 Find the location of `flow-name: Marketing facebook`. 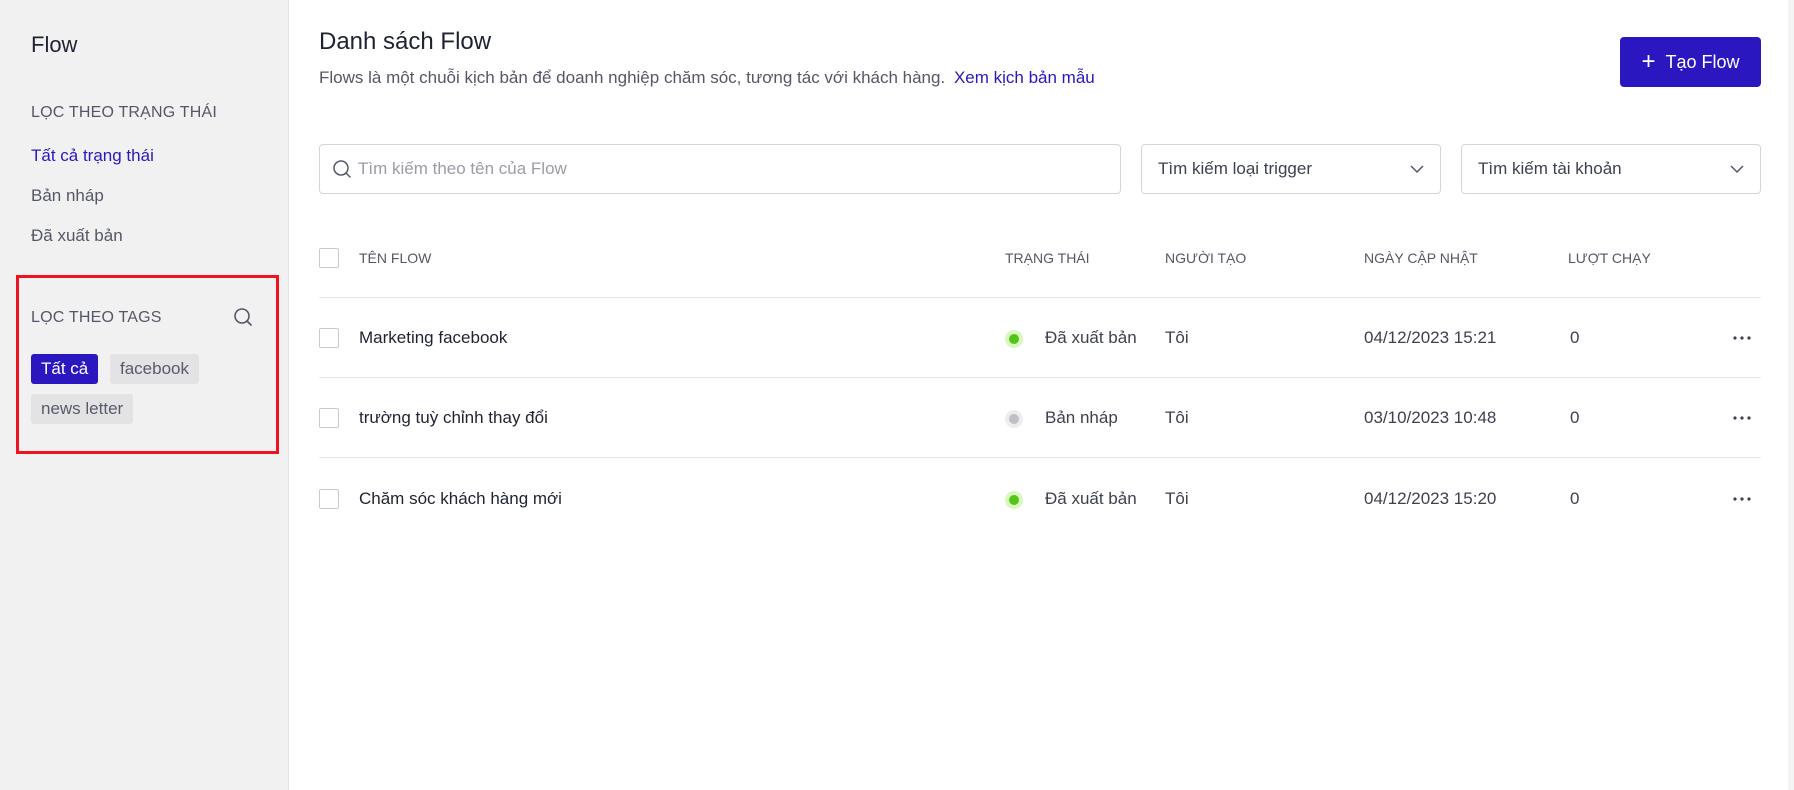

flow-name: Marketing facebook is located at coordinates (433, 338).